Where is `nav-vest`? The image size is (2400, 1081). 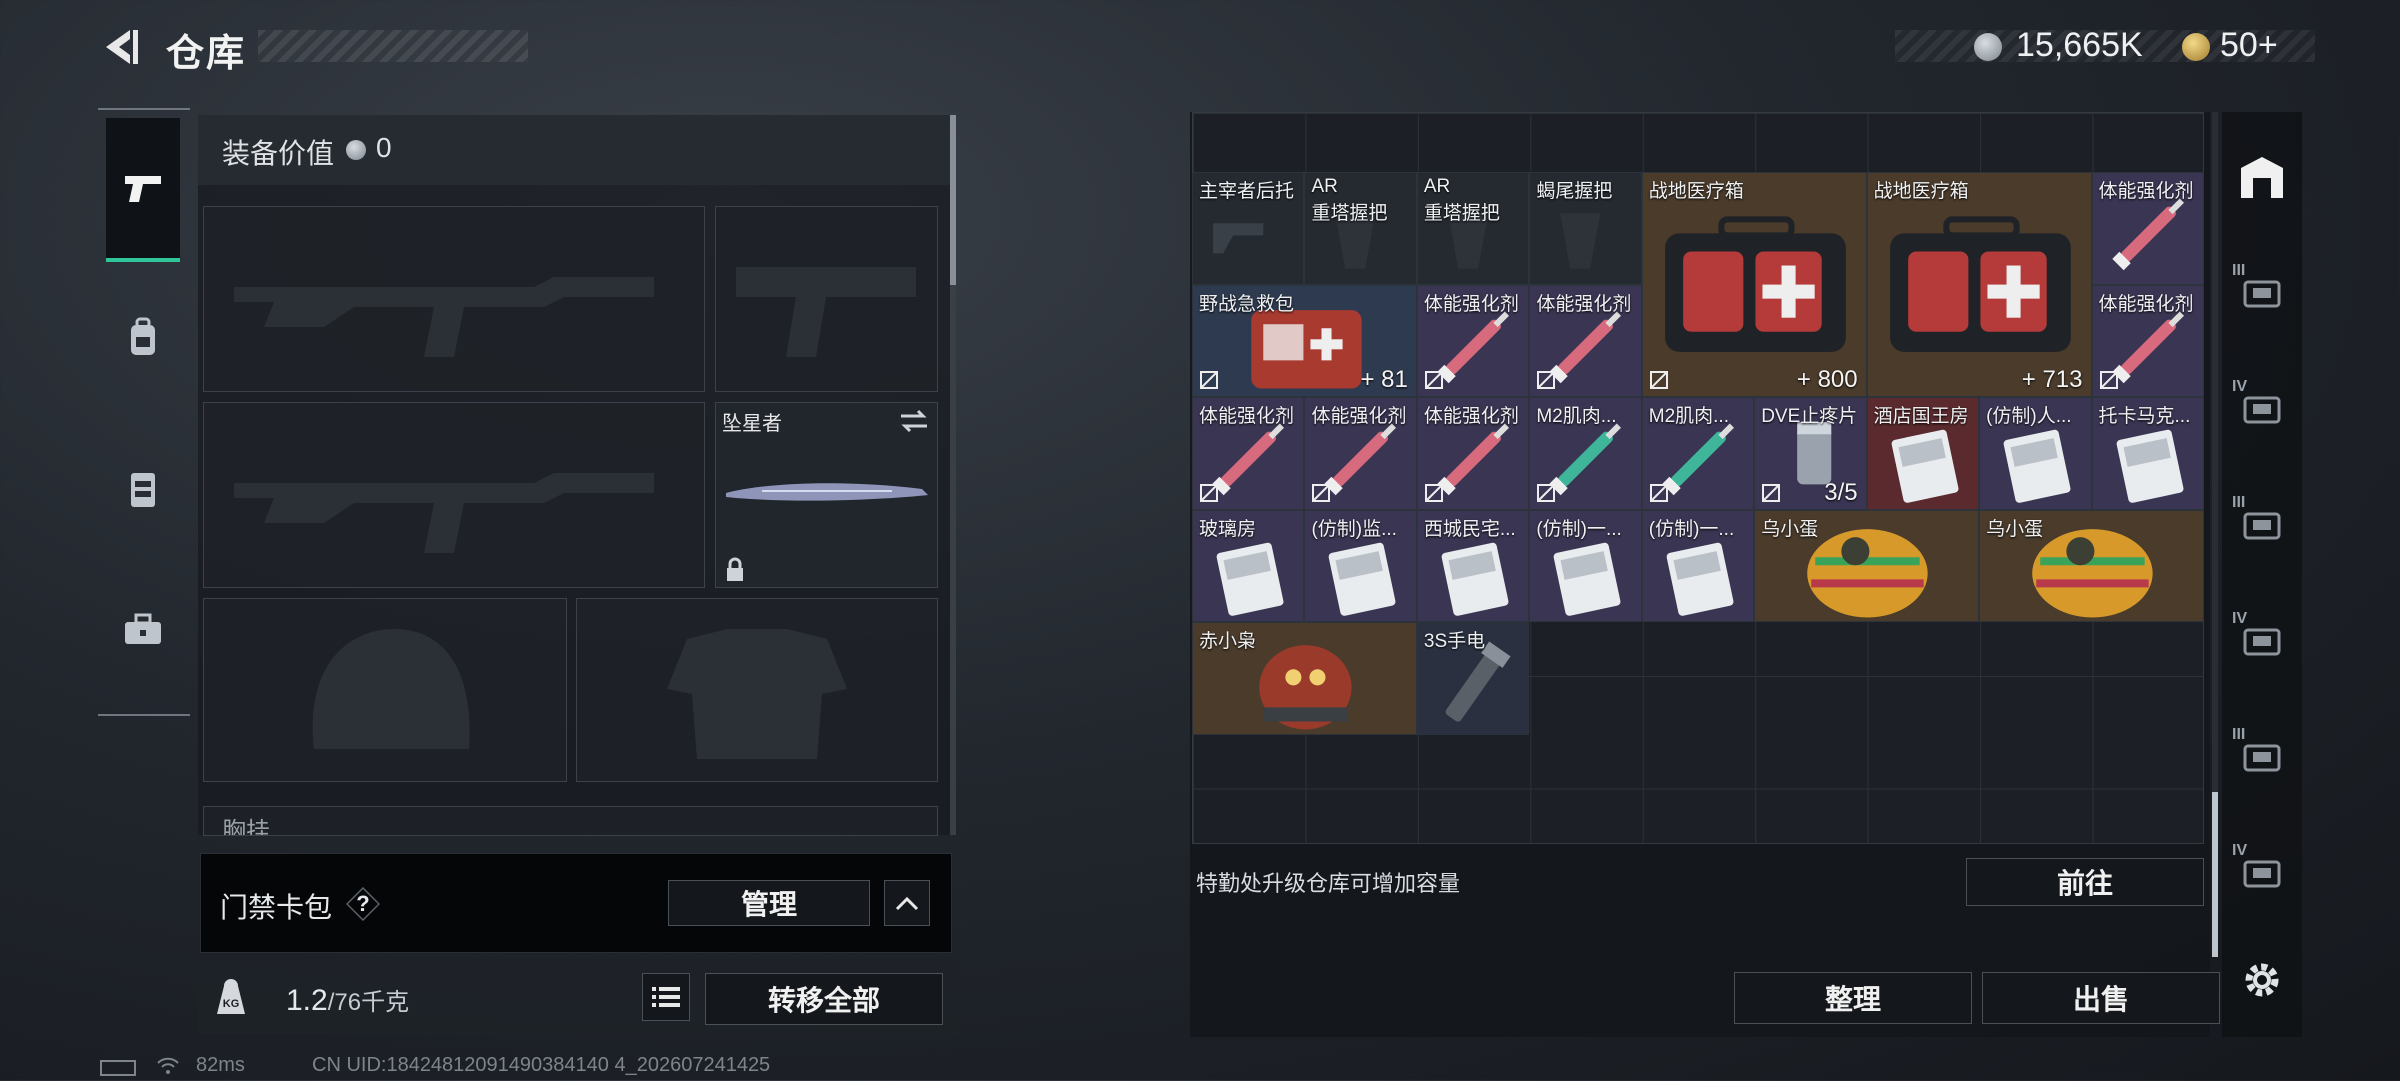 nav-vest is located at coordinates (143, 488).